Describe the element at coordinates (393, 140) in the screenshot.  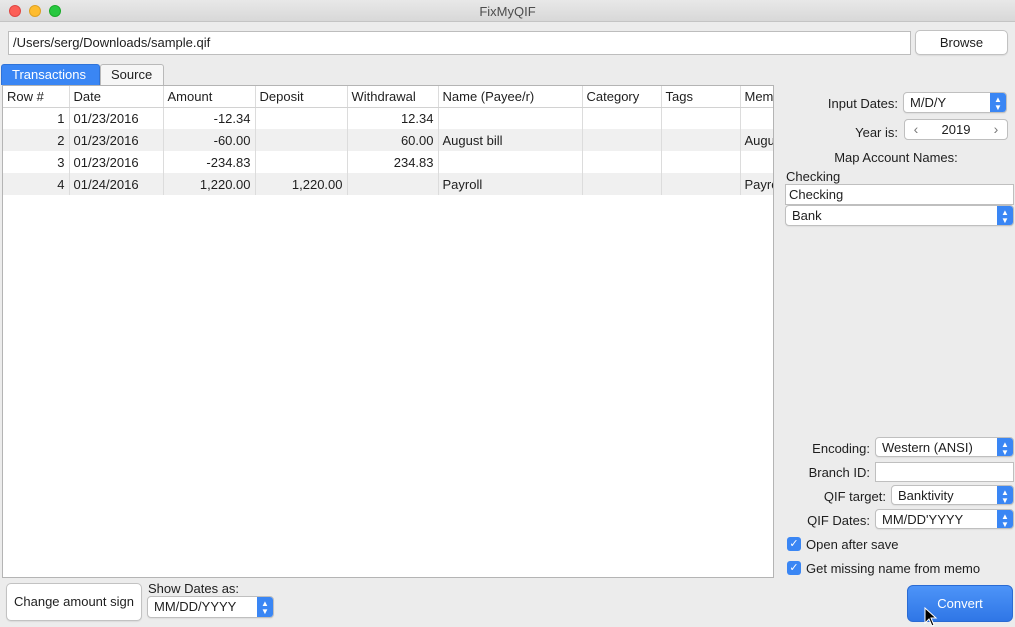
I see `cell-withdrawal: 60.00` at that location.